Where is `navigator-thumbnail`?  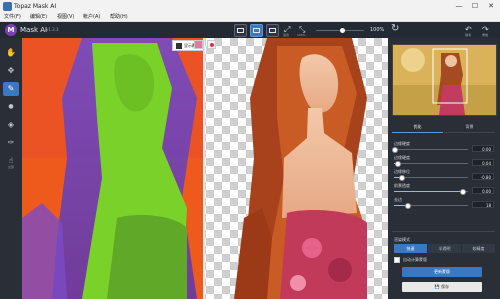
navigator-thumbnail is located at coordinates (444, 80).